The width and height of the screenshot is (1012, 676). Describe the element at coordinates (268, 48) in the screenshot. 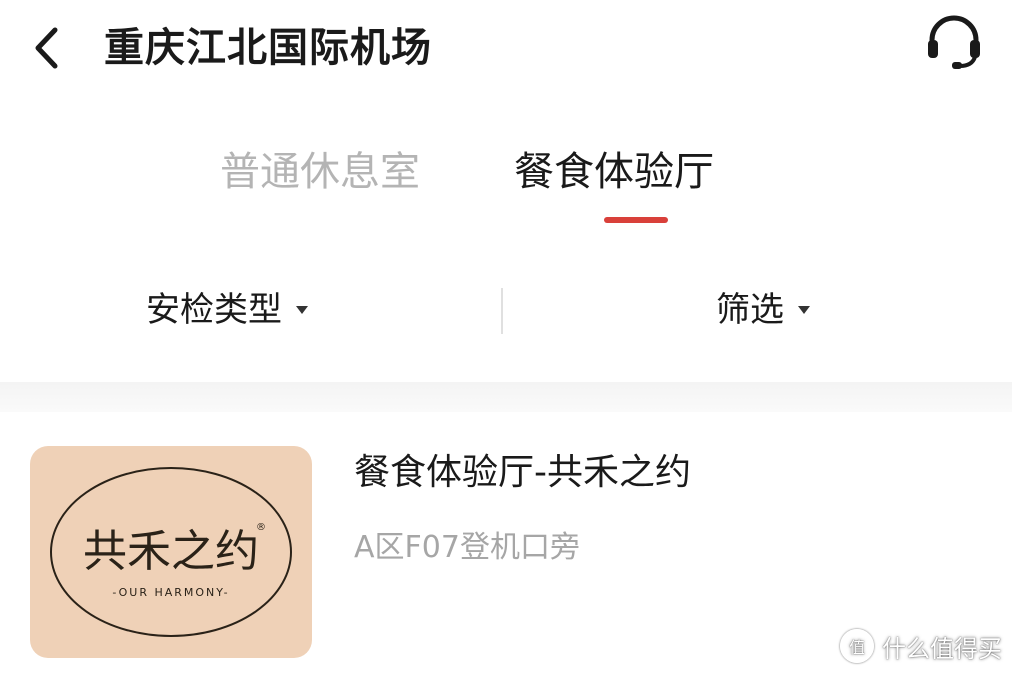

I see `page-title: 重庆江北国际机场` at that location.